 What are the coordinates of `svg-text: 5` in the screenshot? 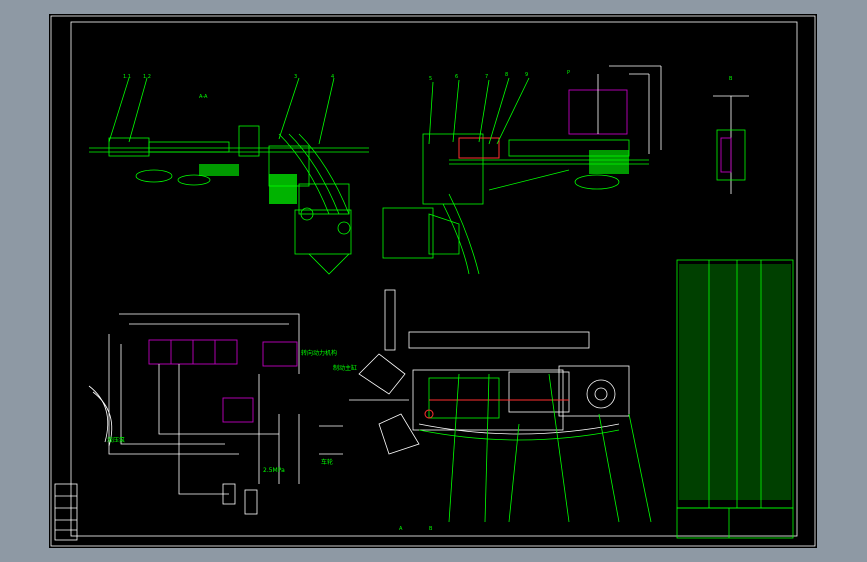 It's located at (430, 79).